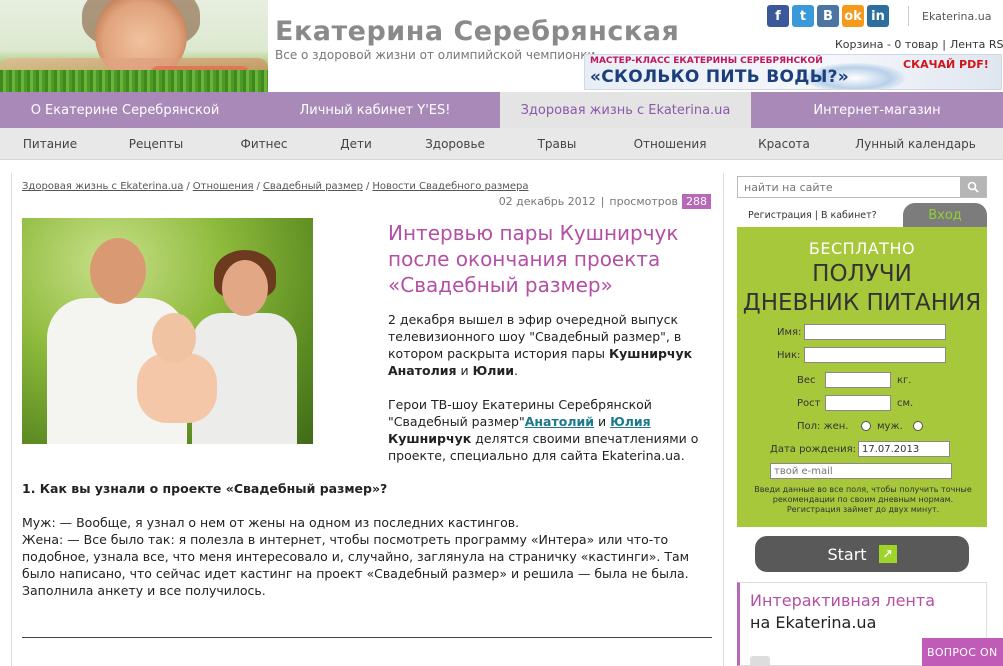 The height and width of the screenshot is (666, 1003). I want to click on couple-photo, so click(167, 331).